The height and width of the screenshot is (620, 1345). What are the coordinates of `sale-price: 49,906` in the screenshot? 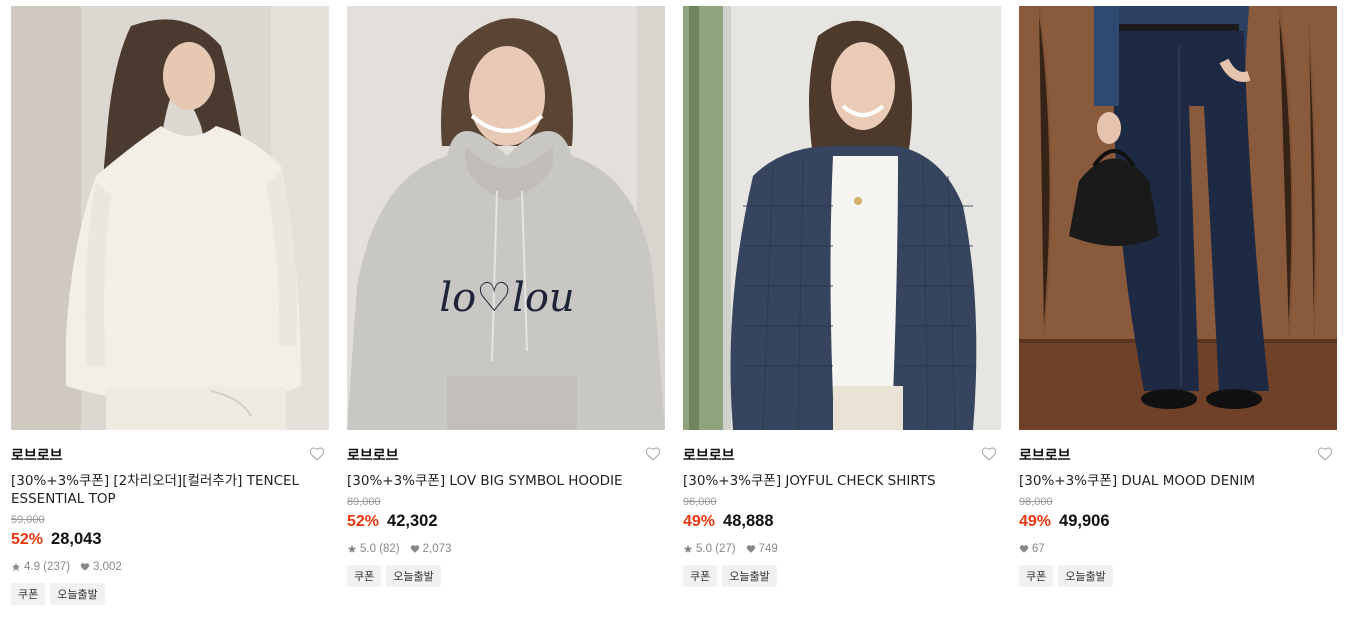 It's located at (1084, 521).